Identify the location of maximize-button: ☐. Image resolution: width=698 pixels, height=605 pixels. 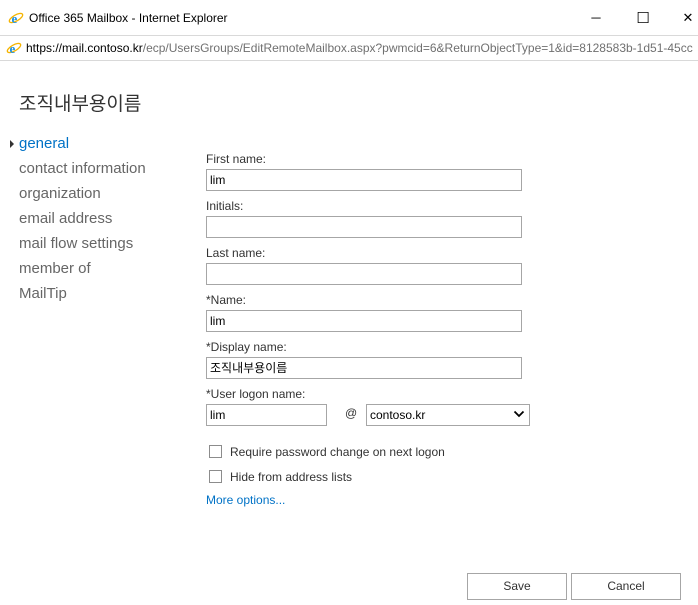
(643, 17).